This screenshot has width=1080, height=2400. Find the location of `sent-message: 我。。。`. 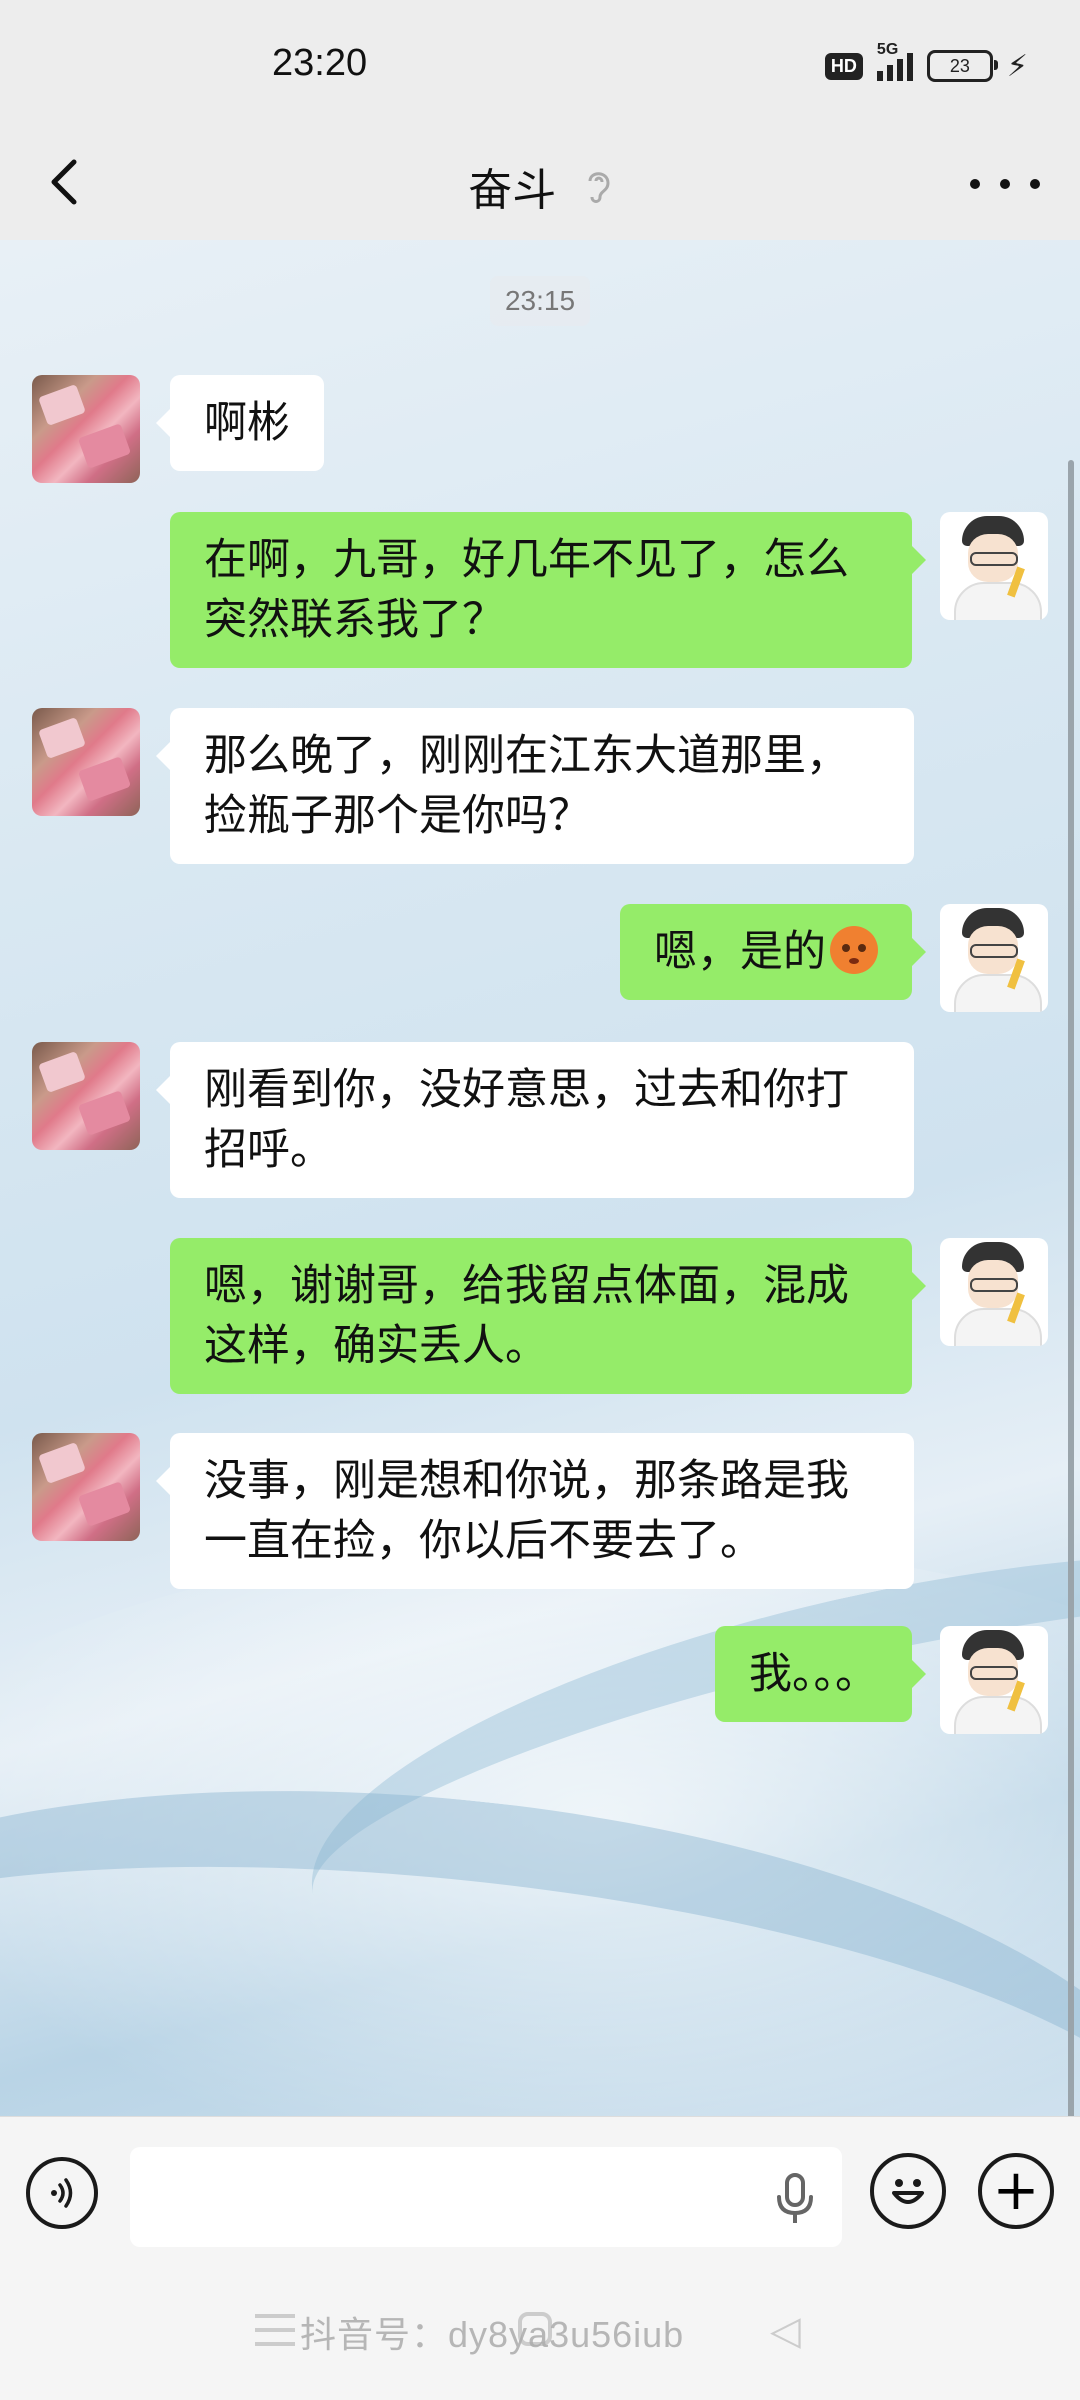

sent-message: 我。。。 is located at coordinates (820, 1674).